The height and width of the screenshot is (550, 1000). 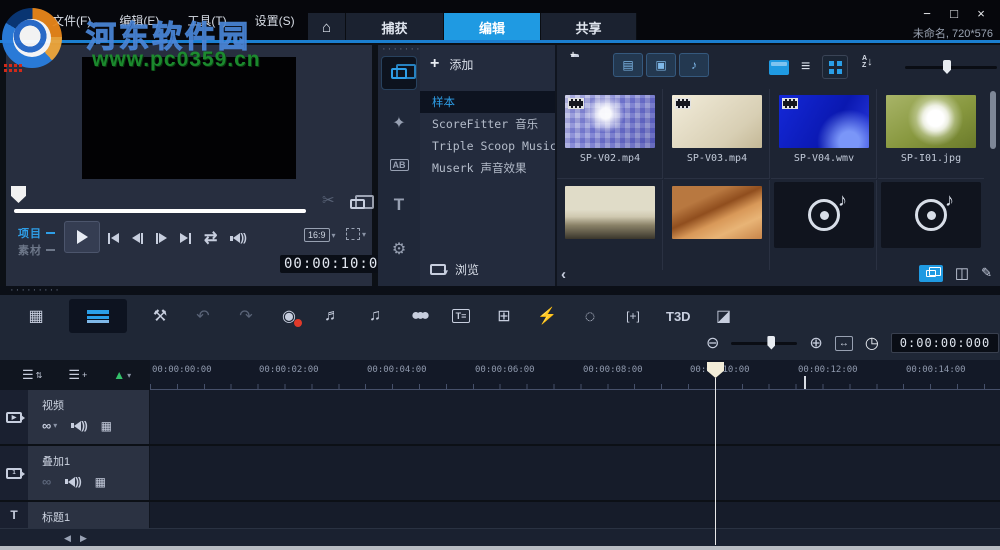 I want to click on tab-capture: 捕获, so click(x=395, y=27).